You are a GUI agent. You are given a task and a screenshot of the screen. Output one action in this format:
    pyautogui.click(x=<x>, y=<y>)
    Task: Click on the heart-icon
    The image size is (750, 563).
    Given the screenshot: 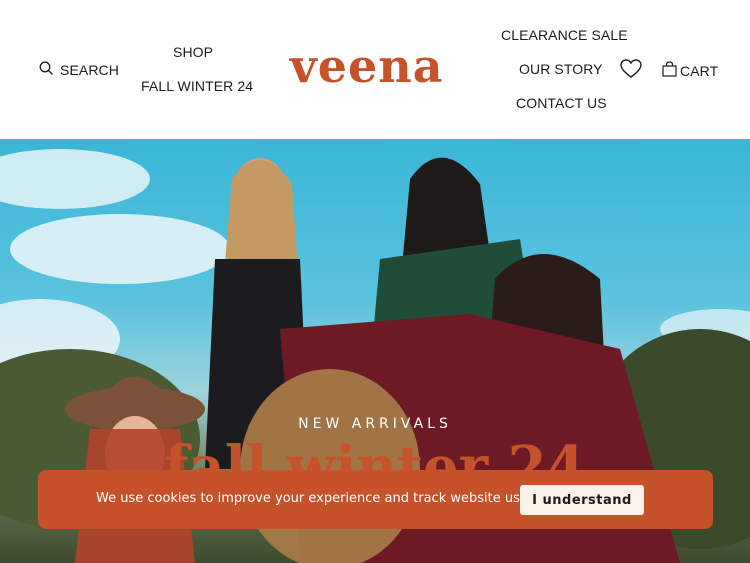 What is the action you would take?
    pyautogui.click(x=631, y=70)
    